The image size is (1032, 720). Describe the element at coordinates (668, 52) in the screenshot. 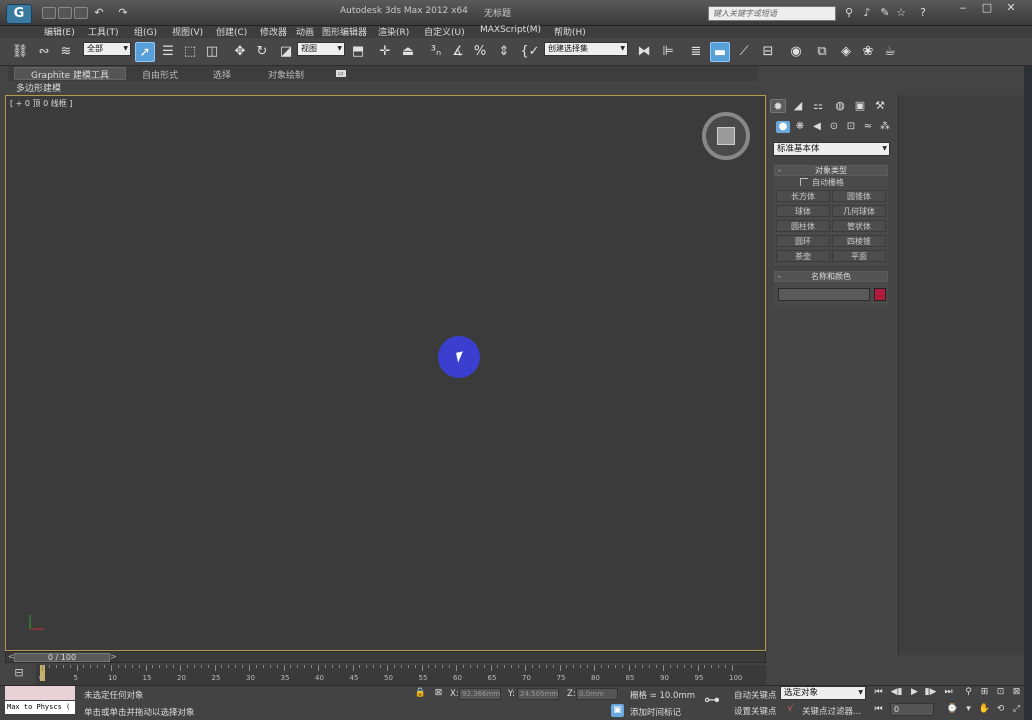

I see `align-icon: ⊫` at that location.